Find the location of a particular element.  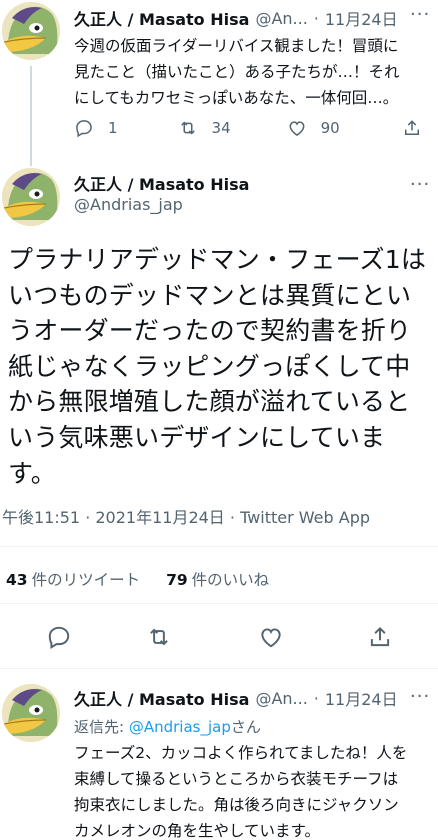

main-actions is located at coordinates (219, 639).